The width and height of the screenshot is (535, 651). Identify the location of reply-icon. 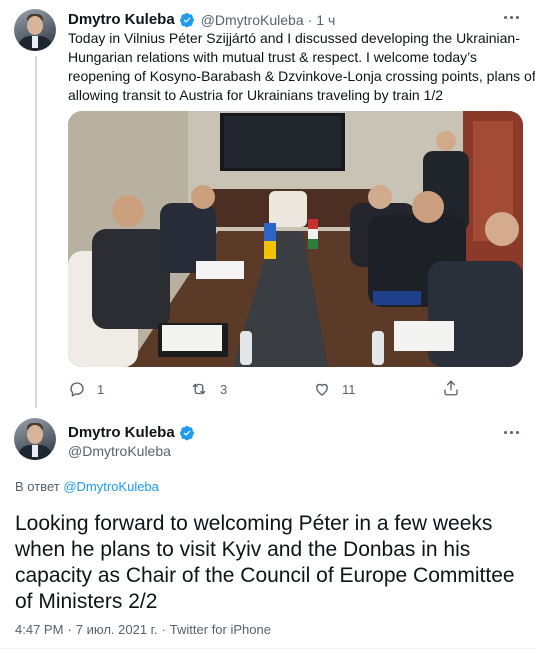
(77, 389).